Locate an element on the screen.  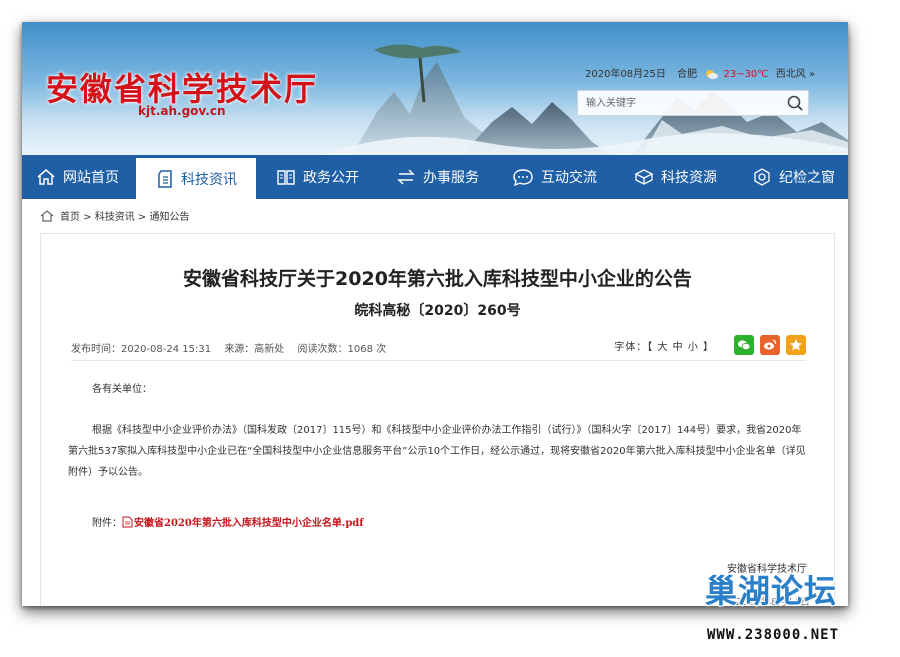
site-domain: kjt.ah.gov.cn is located at coordinates (182, 111).